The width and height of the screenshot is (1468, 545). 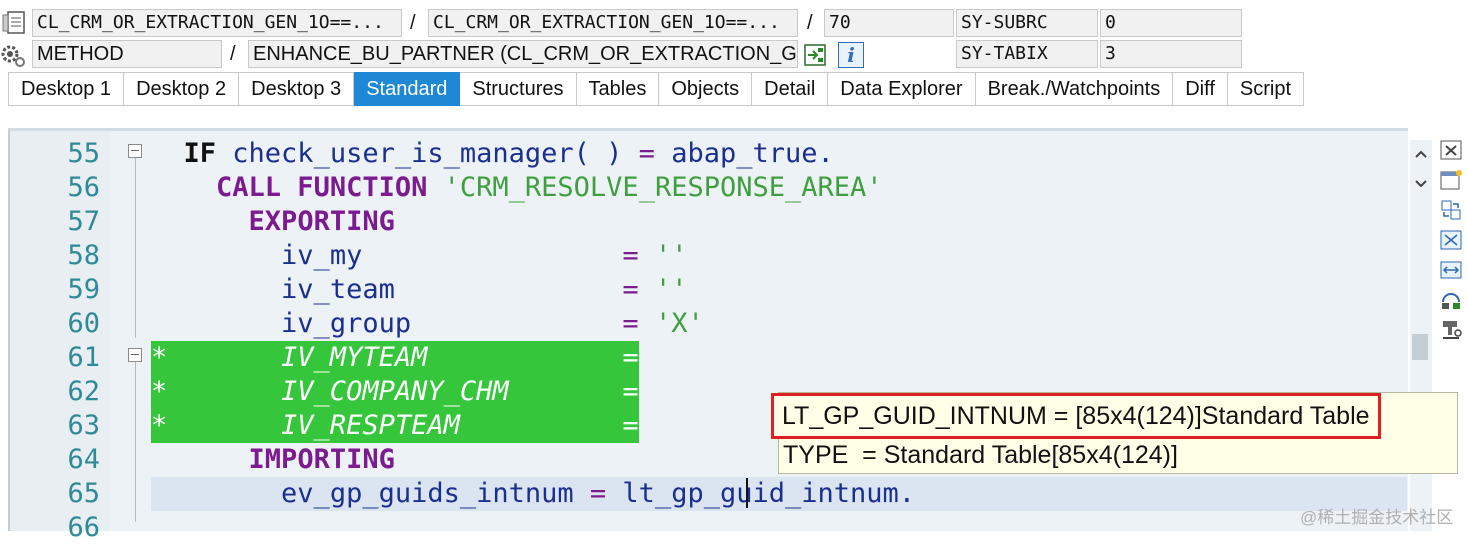 I want to click on line-number: 61, so click(x=83, y=357).